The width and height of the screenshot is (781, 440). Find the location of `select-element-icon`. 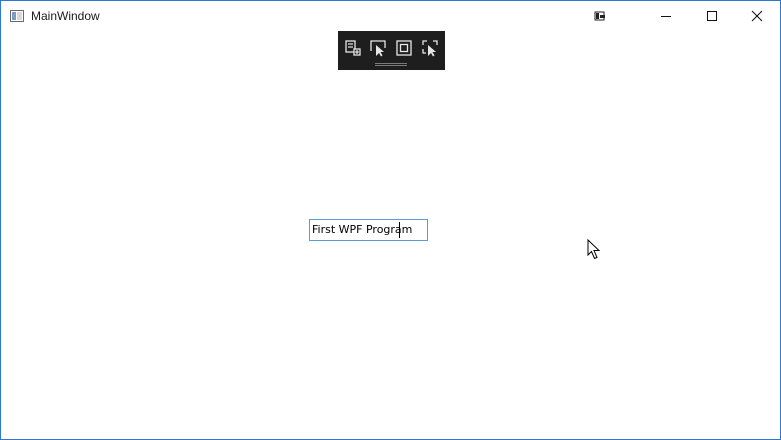

select-element-icon is located at coordinates (378, 48).